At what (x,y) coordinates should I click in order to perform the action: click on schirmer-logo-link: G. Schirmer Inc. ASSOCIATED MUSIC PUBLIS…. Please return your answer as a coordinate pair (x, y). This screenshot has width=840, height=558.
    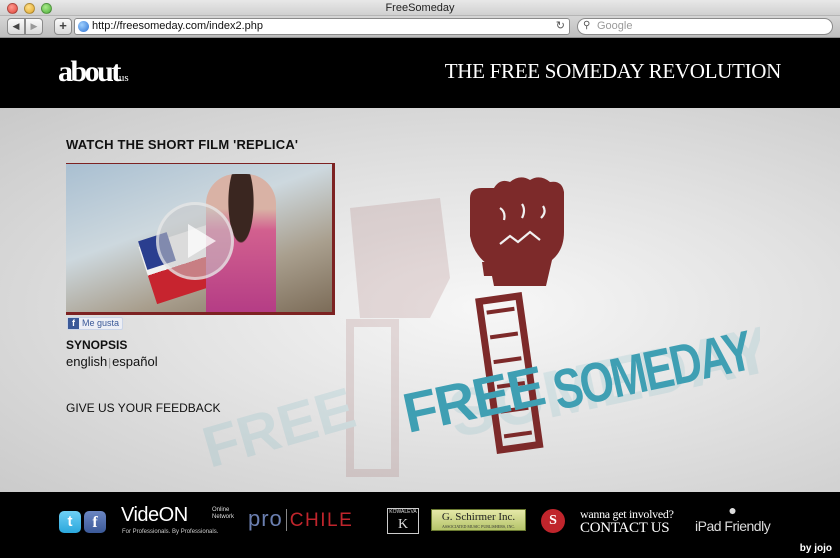
    Looking at the image, I should click on (478, 520).